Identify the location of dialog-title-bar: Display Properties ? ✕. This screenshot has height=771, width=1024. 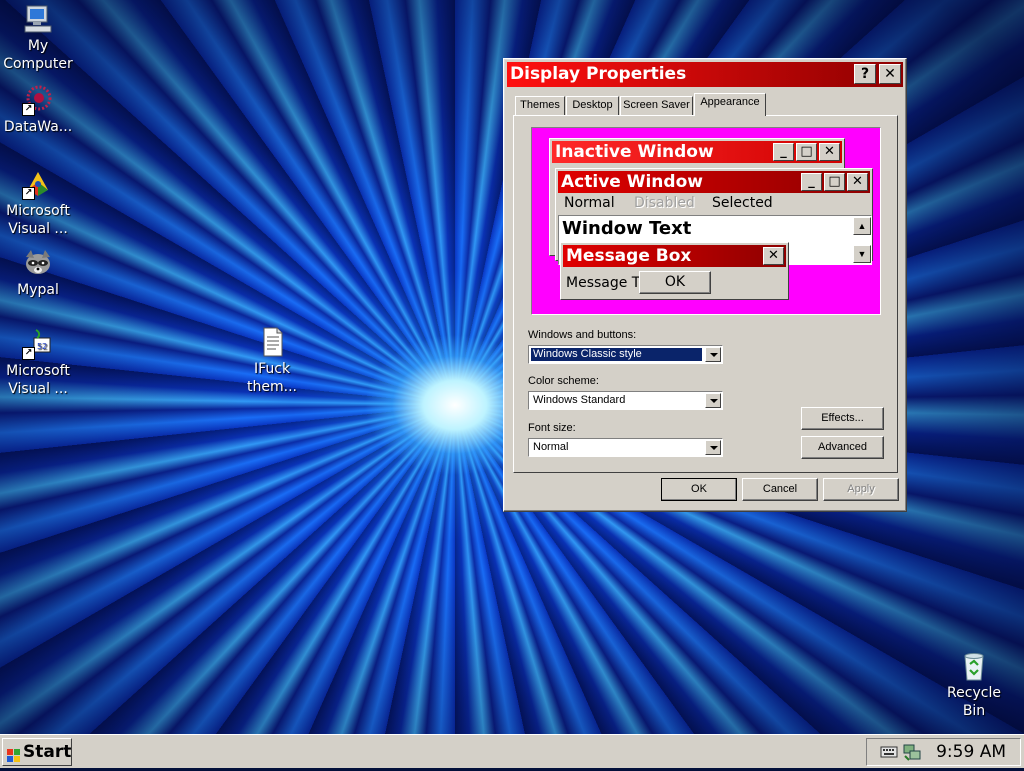
(705, 74).